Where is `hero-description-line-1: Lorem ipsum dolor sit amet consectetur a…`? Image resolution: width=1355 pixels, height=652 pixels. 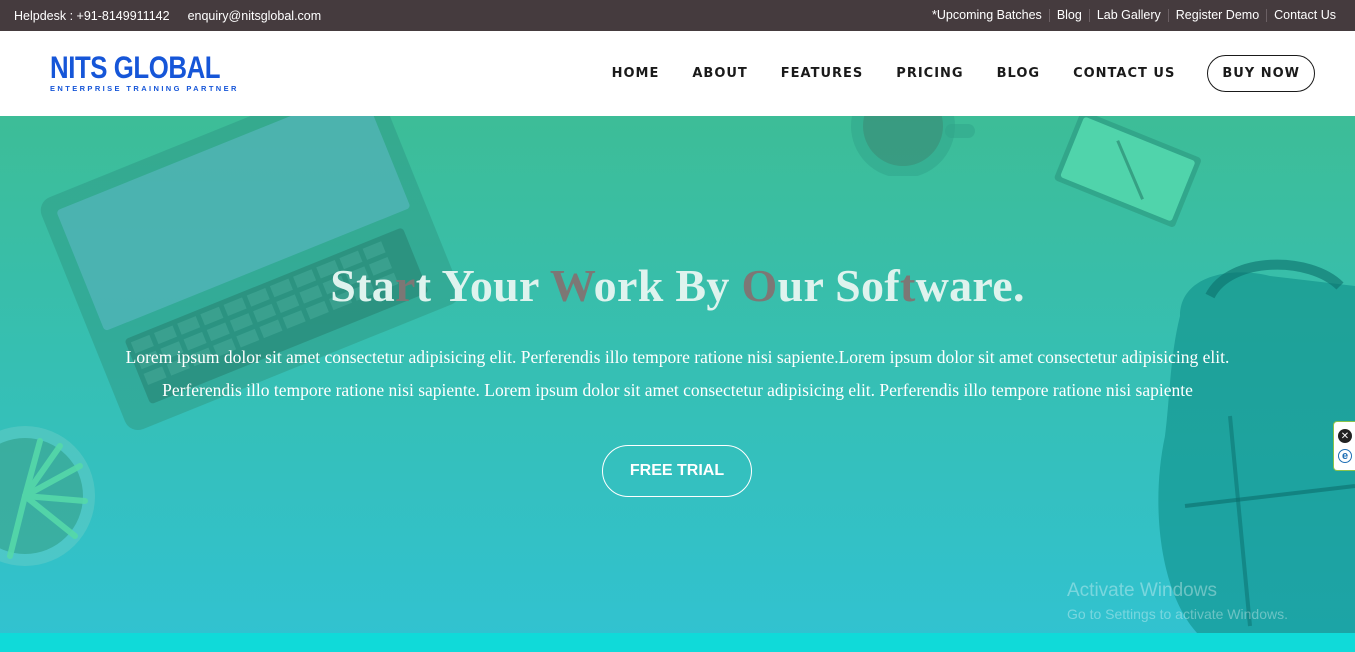
hero-description-line-1: Lorem ipsum dolor sit amet consectetur a… is located at coordinates (677, 357).